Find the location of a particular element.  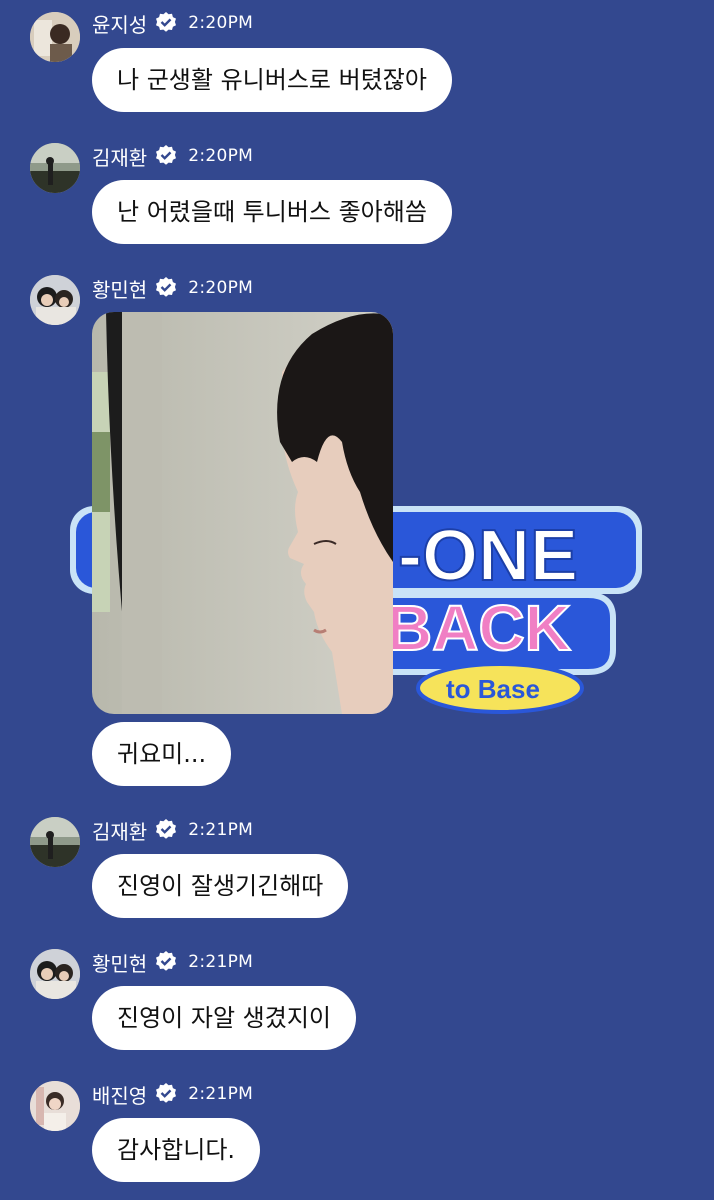

message-header: 황민현 2:21PM is located at coordinates (173, 962).